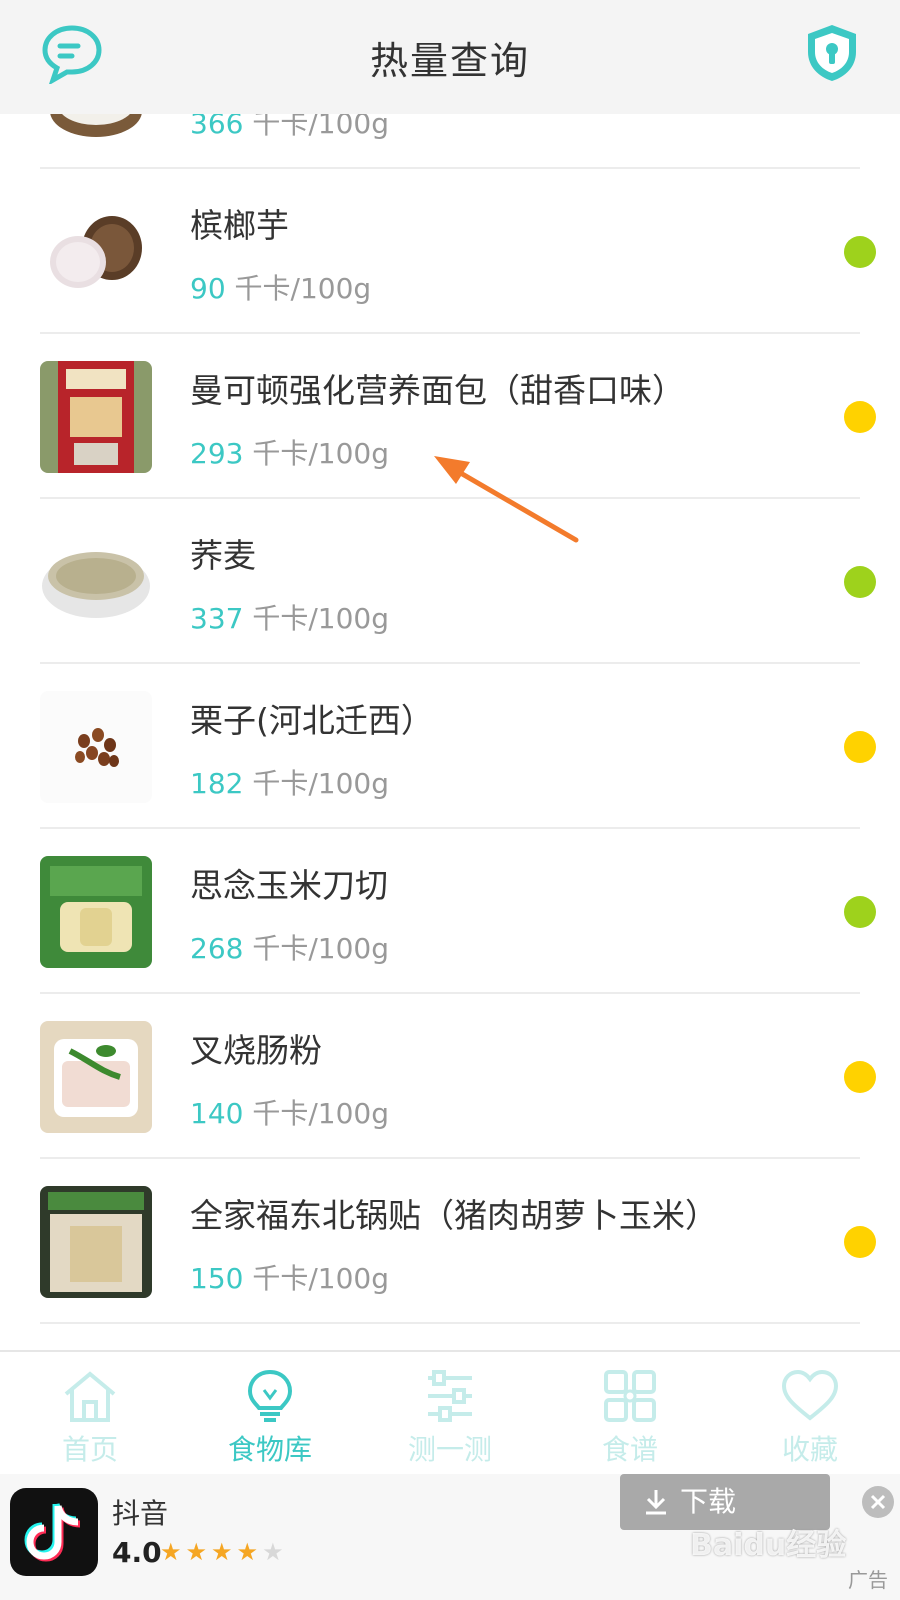 The image size is (900, 1600). I want to click on tab-recipes: 食谱, so click(630, 1414).